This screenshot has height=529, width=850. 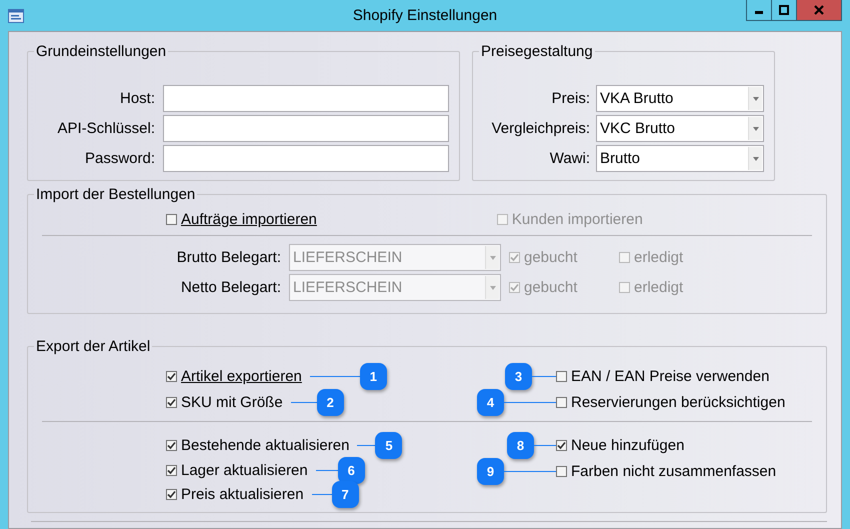 What do you see at coordinates (136, 98) in the screenshot?
I see `field-label: Host:` at bounding box center [136, 98].